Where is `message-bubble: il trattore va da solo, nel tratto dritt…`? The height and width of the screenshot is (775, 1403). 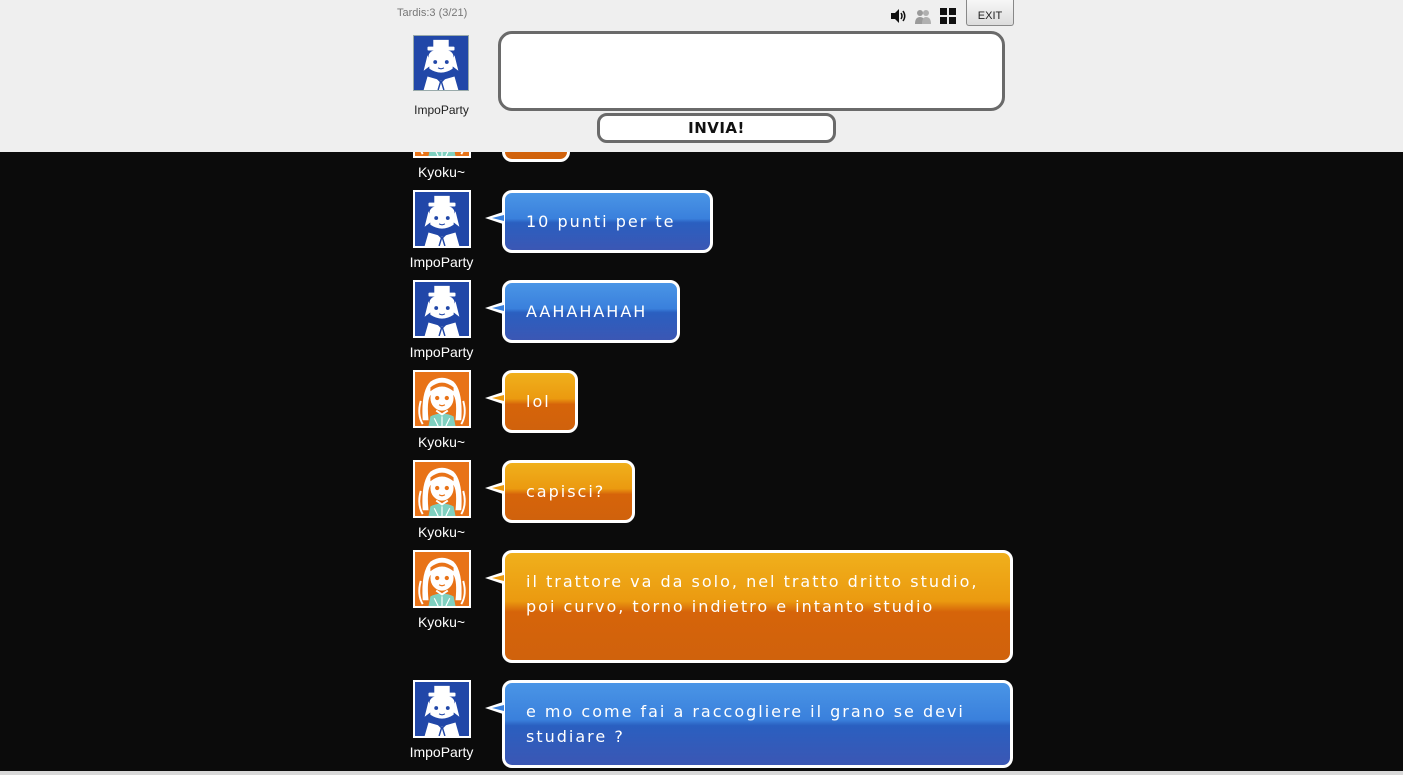 message-bubble: il trattore va da solo, nel tratto dritt… is located at coordinates (757, 606).